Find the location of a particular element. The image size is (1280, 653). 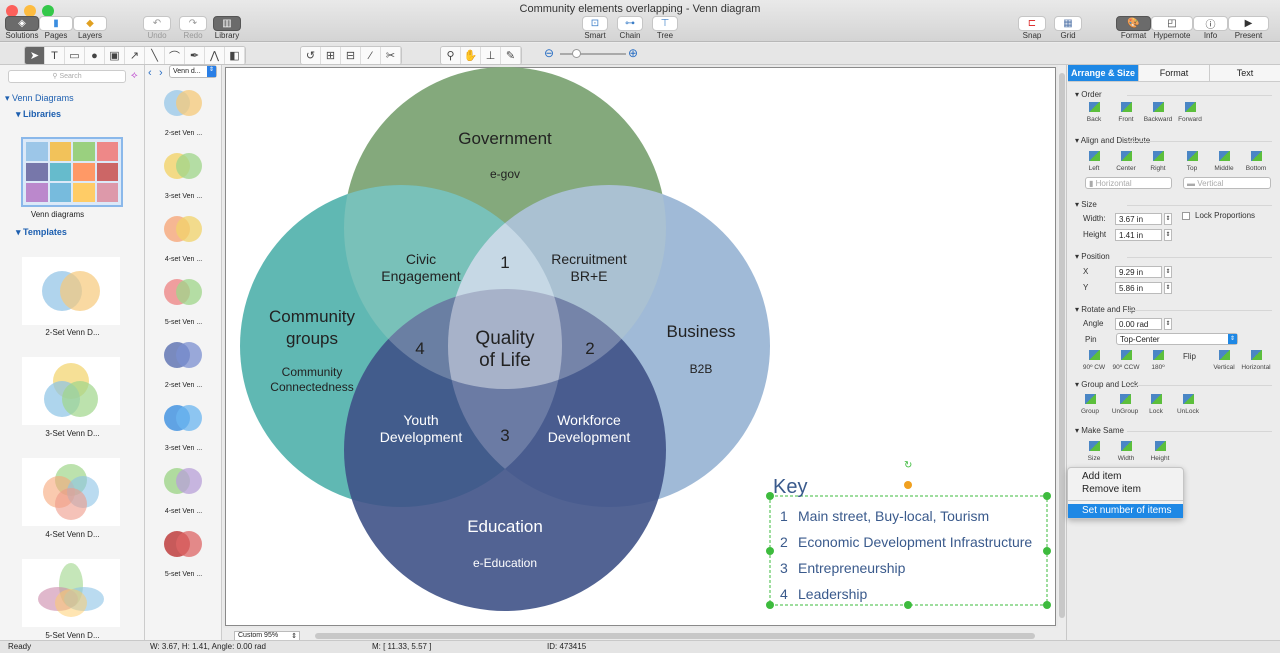

snap-button: ⊏ Snap is located at coordinates (1032, 28).